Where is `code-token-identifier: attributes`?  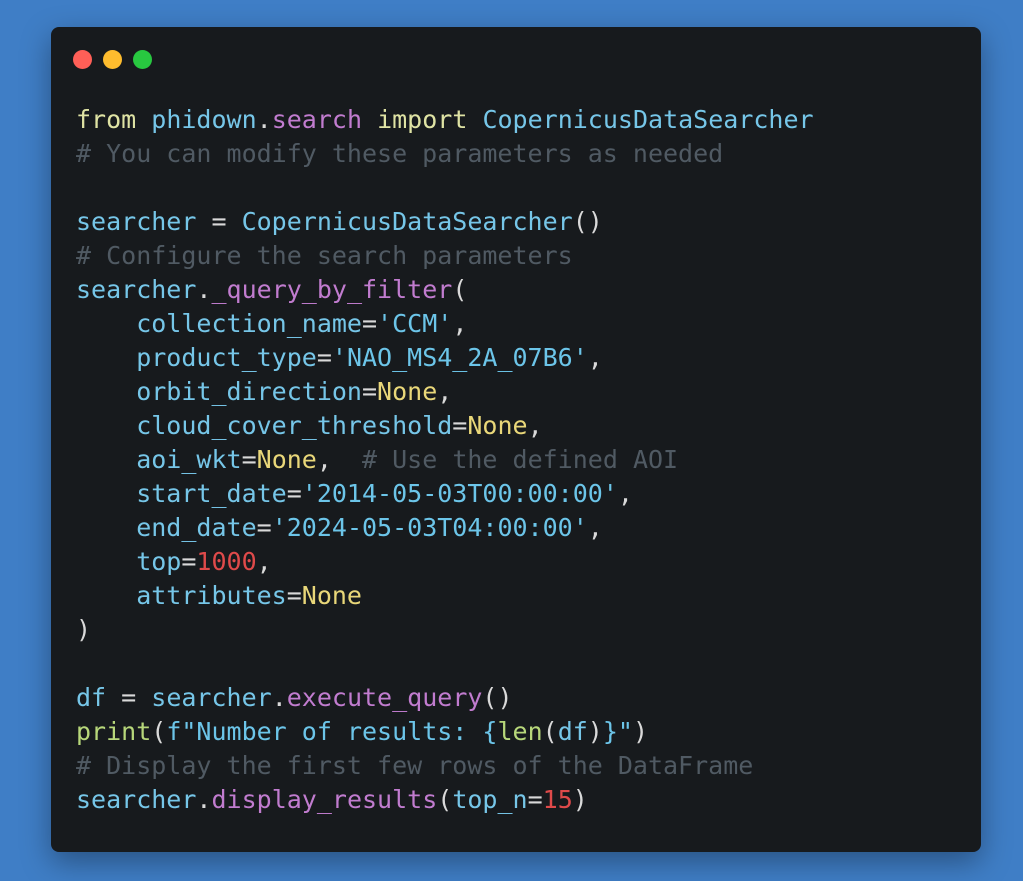
code-token-identifier: attributes is located at coordinates (181, 595).